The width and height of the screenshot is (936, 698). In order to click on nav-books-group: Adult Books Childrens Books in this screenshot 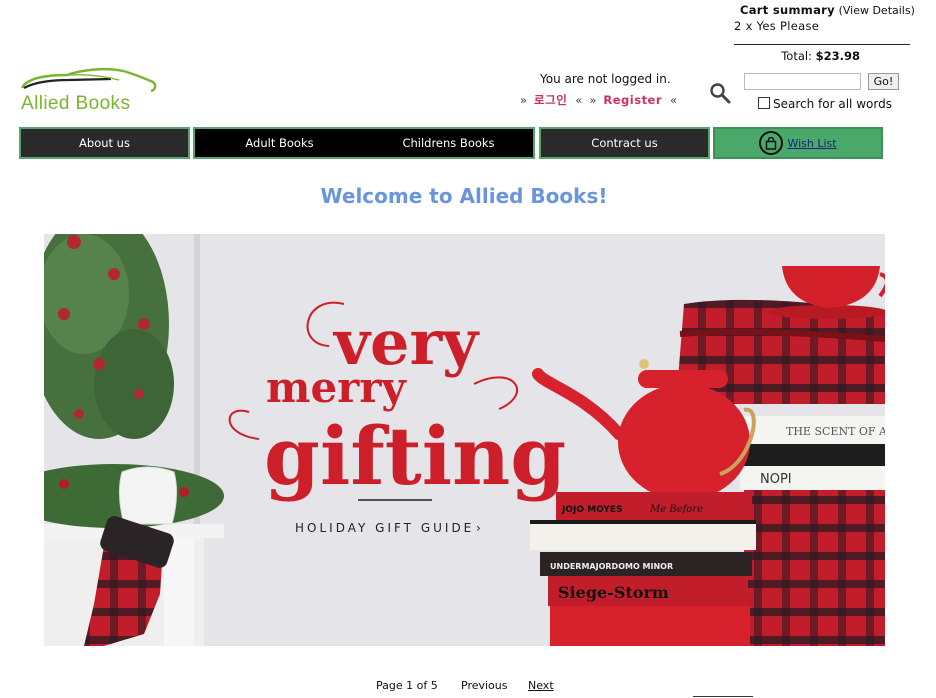, I will do `click(364, 143)`.